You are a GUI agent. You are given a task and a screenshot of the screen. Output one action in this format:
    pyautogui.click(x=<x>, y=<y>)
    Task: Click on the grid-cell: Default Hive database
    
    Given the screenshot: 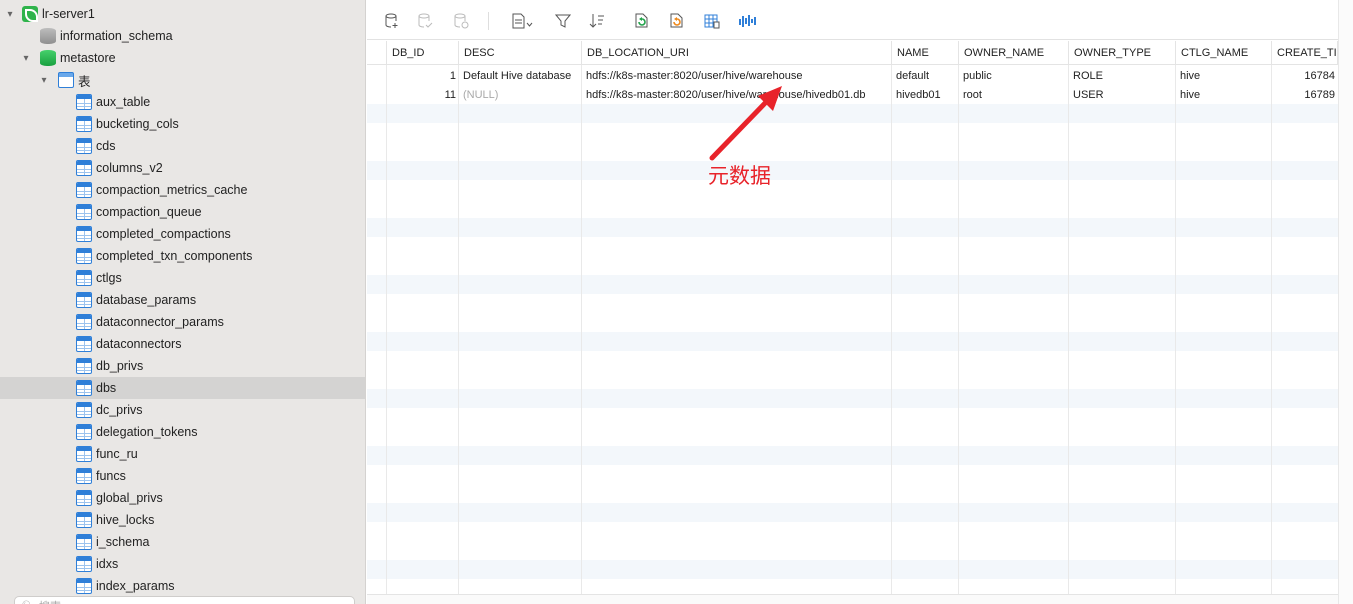 What is the action you would take?
    pyautogui.click(x=520, y=76)
    